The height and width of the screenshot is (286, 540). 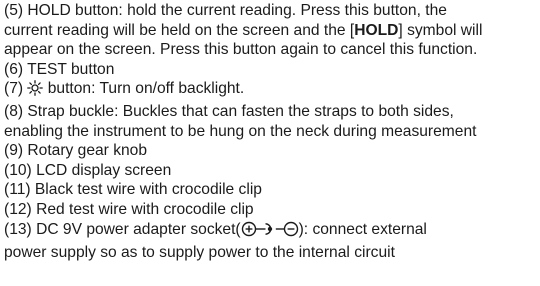 What do you see at coordinates (144, 89) in the screenshot?
I see `item-backlight-text: button: Turn on/off backlight.` at bounding box center [144, 89].